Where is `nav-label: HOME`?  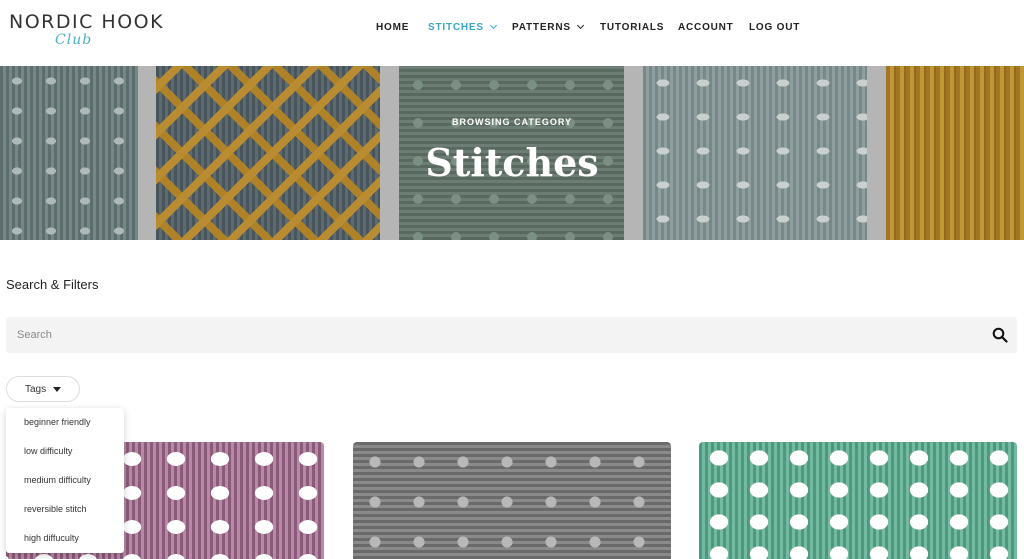
nav-label: HOME is located at coordinates (393, 27).